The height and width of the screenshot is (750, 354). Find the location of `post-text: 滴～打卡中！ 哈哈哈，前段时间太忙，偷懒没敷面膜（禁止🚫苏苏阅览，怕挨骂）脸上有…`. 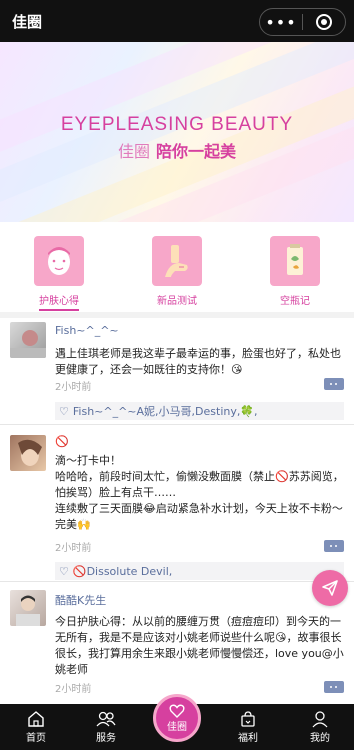

post-text: 滴～打卡中！ 哈哈哈，前段时间太忙，偷懒没敷面膜（禁止🚫苏苏阅览，怕挨骂）脸上有… is located at coordinates (199, 492).